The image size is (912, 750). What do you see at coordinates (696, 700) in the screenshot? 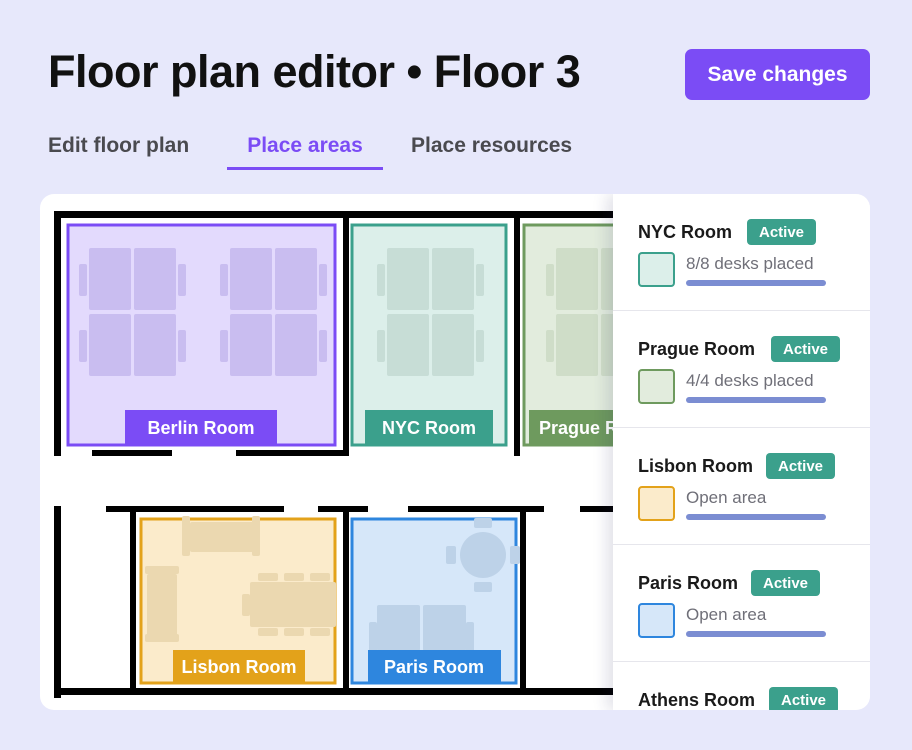
I see `area-name: Athens Room` at bounding box center [696, 700].